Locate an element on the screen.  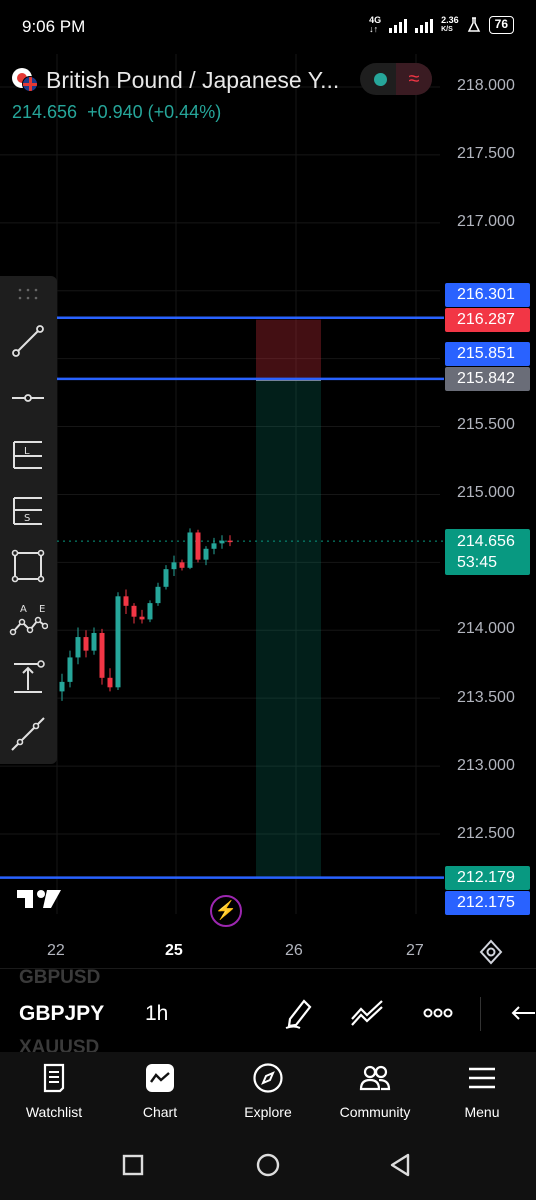
lightning-icon: ⚡ is located at coordinates (226, 911).